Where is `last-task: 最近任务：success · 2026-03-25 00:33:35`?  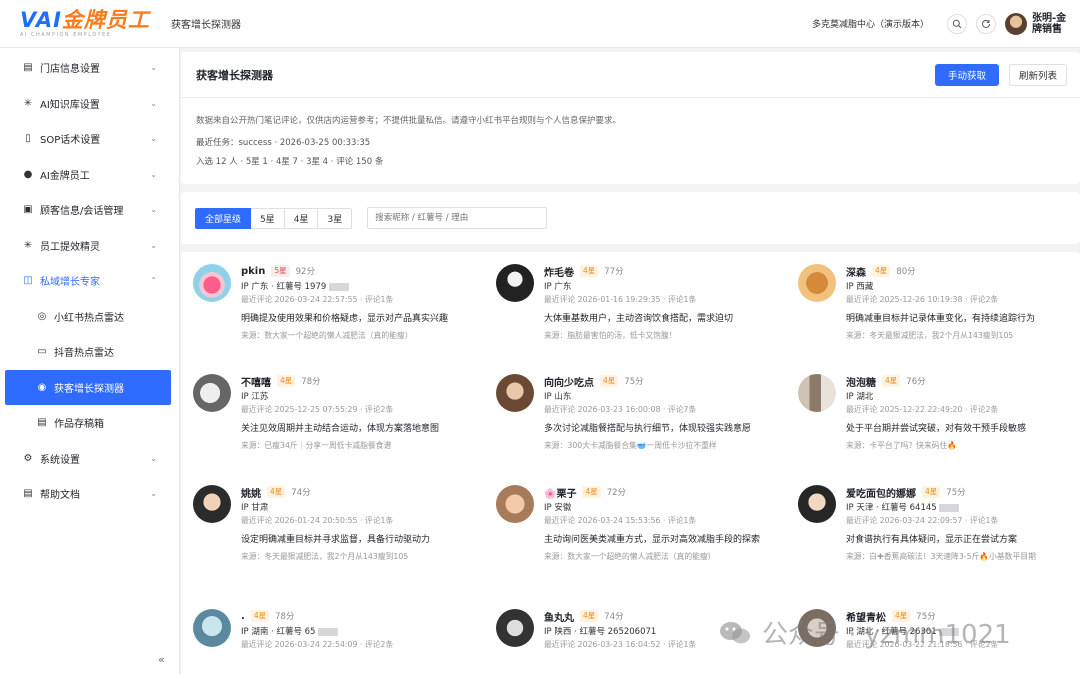
last-task: 最近任务：success · 2026-03-25 00:33:35 is located at coordinates (283, 143).